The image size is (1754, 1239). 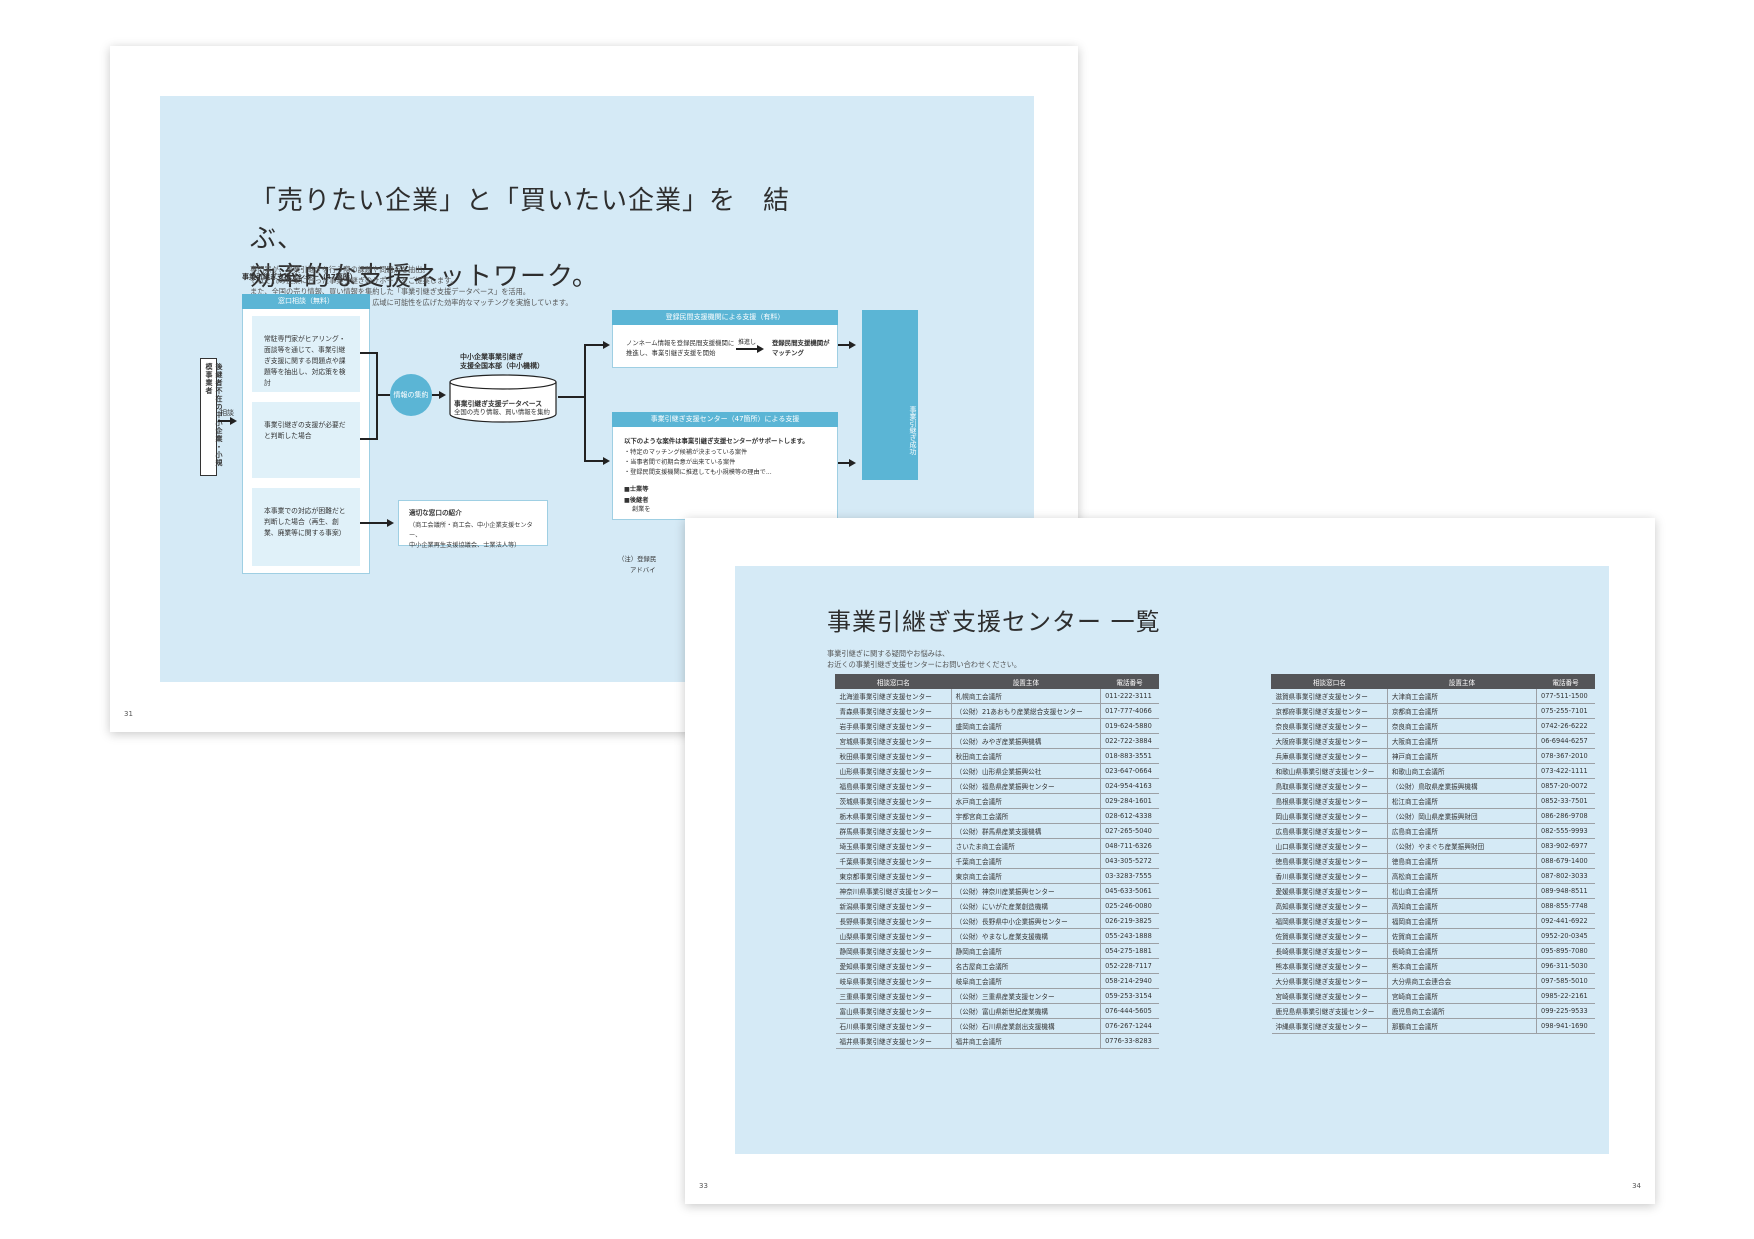 I want to click on center-support-item: ・特定のマッチング候補が決まっている案件, so click(x=686, y=452).